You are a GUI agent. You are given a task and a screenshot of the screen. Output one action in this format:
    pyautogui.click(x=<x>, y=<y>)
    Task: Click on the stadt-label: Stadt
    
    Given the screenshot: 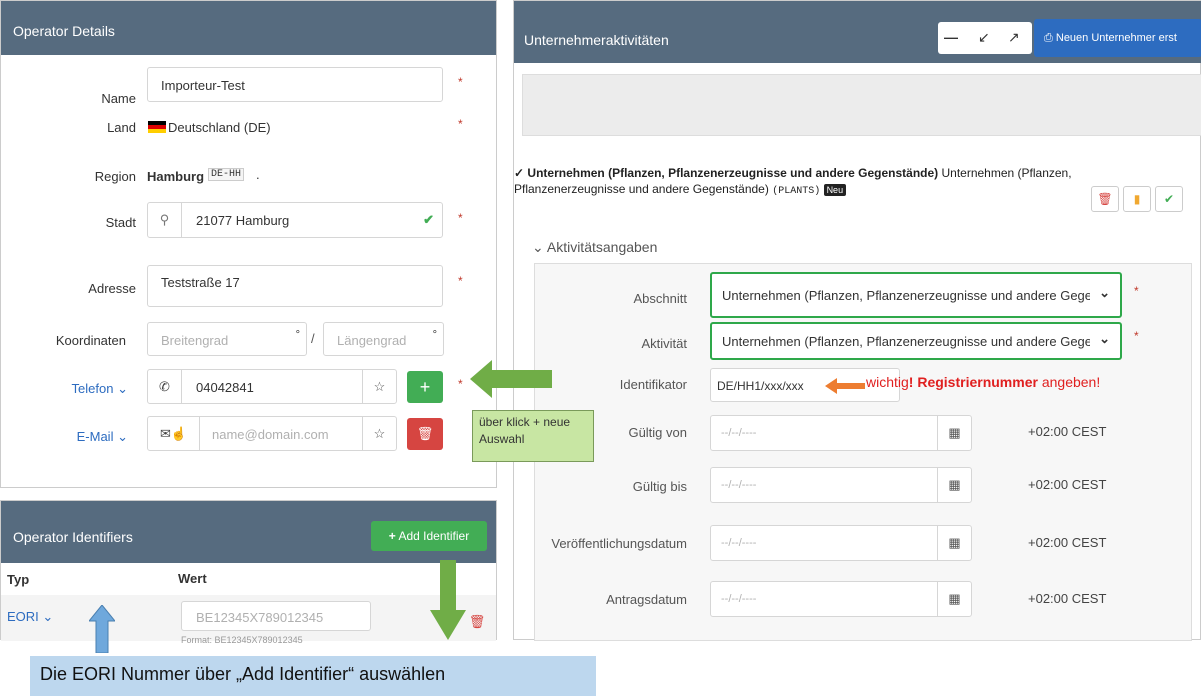 What is the action you would take?
    pyautogui.click(x=120, y=222)
    